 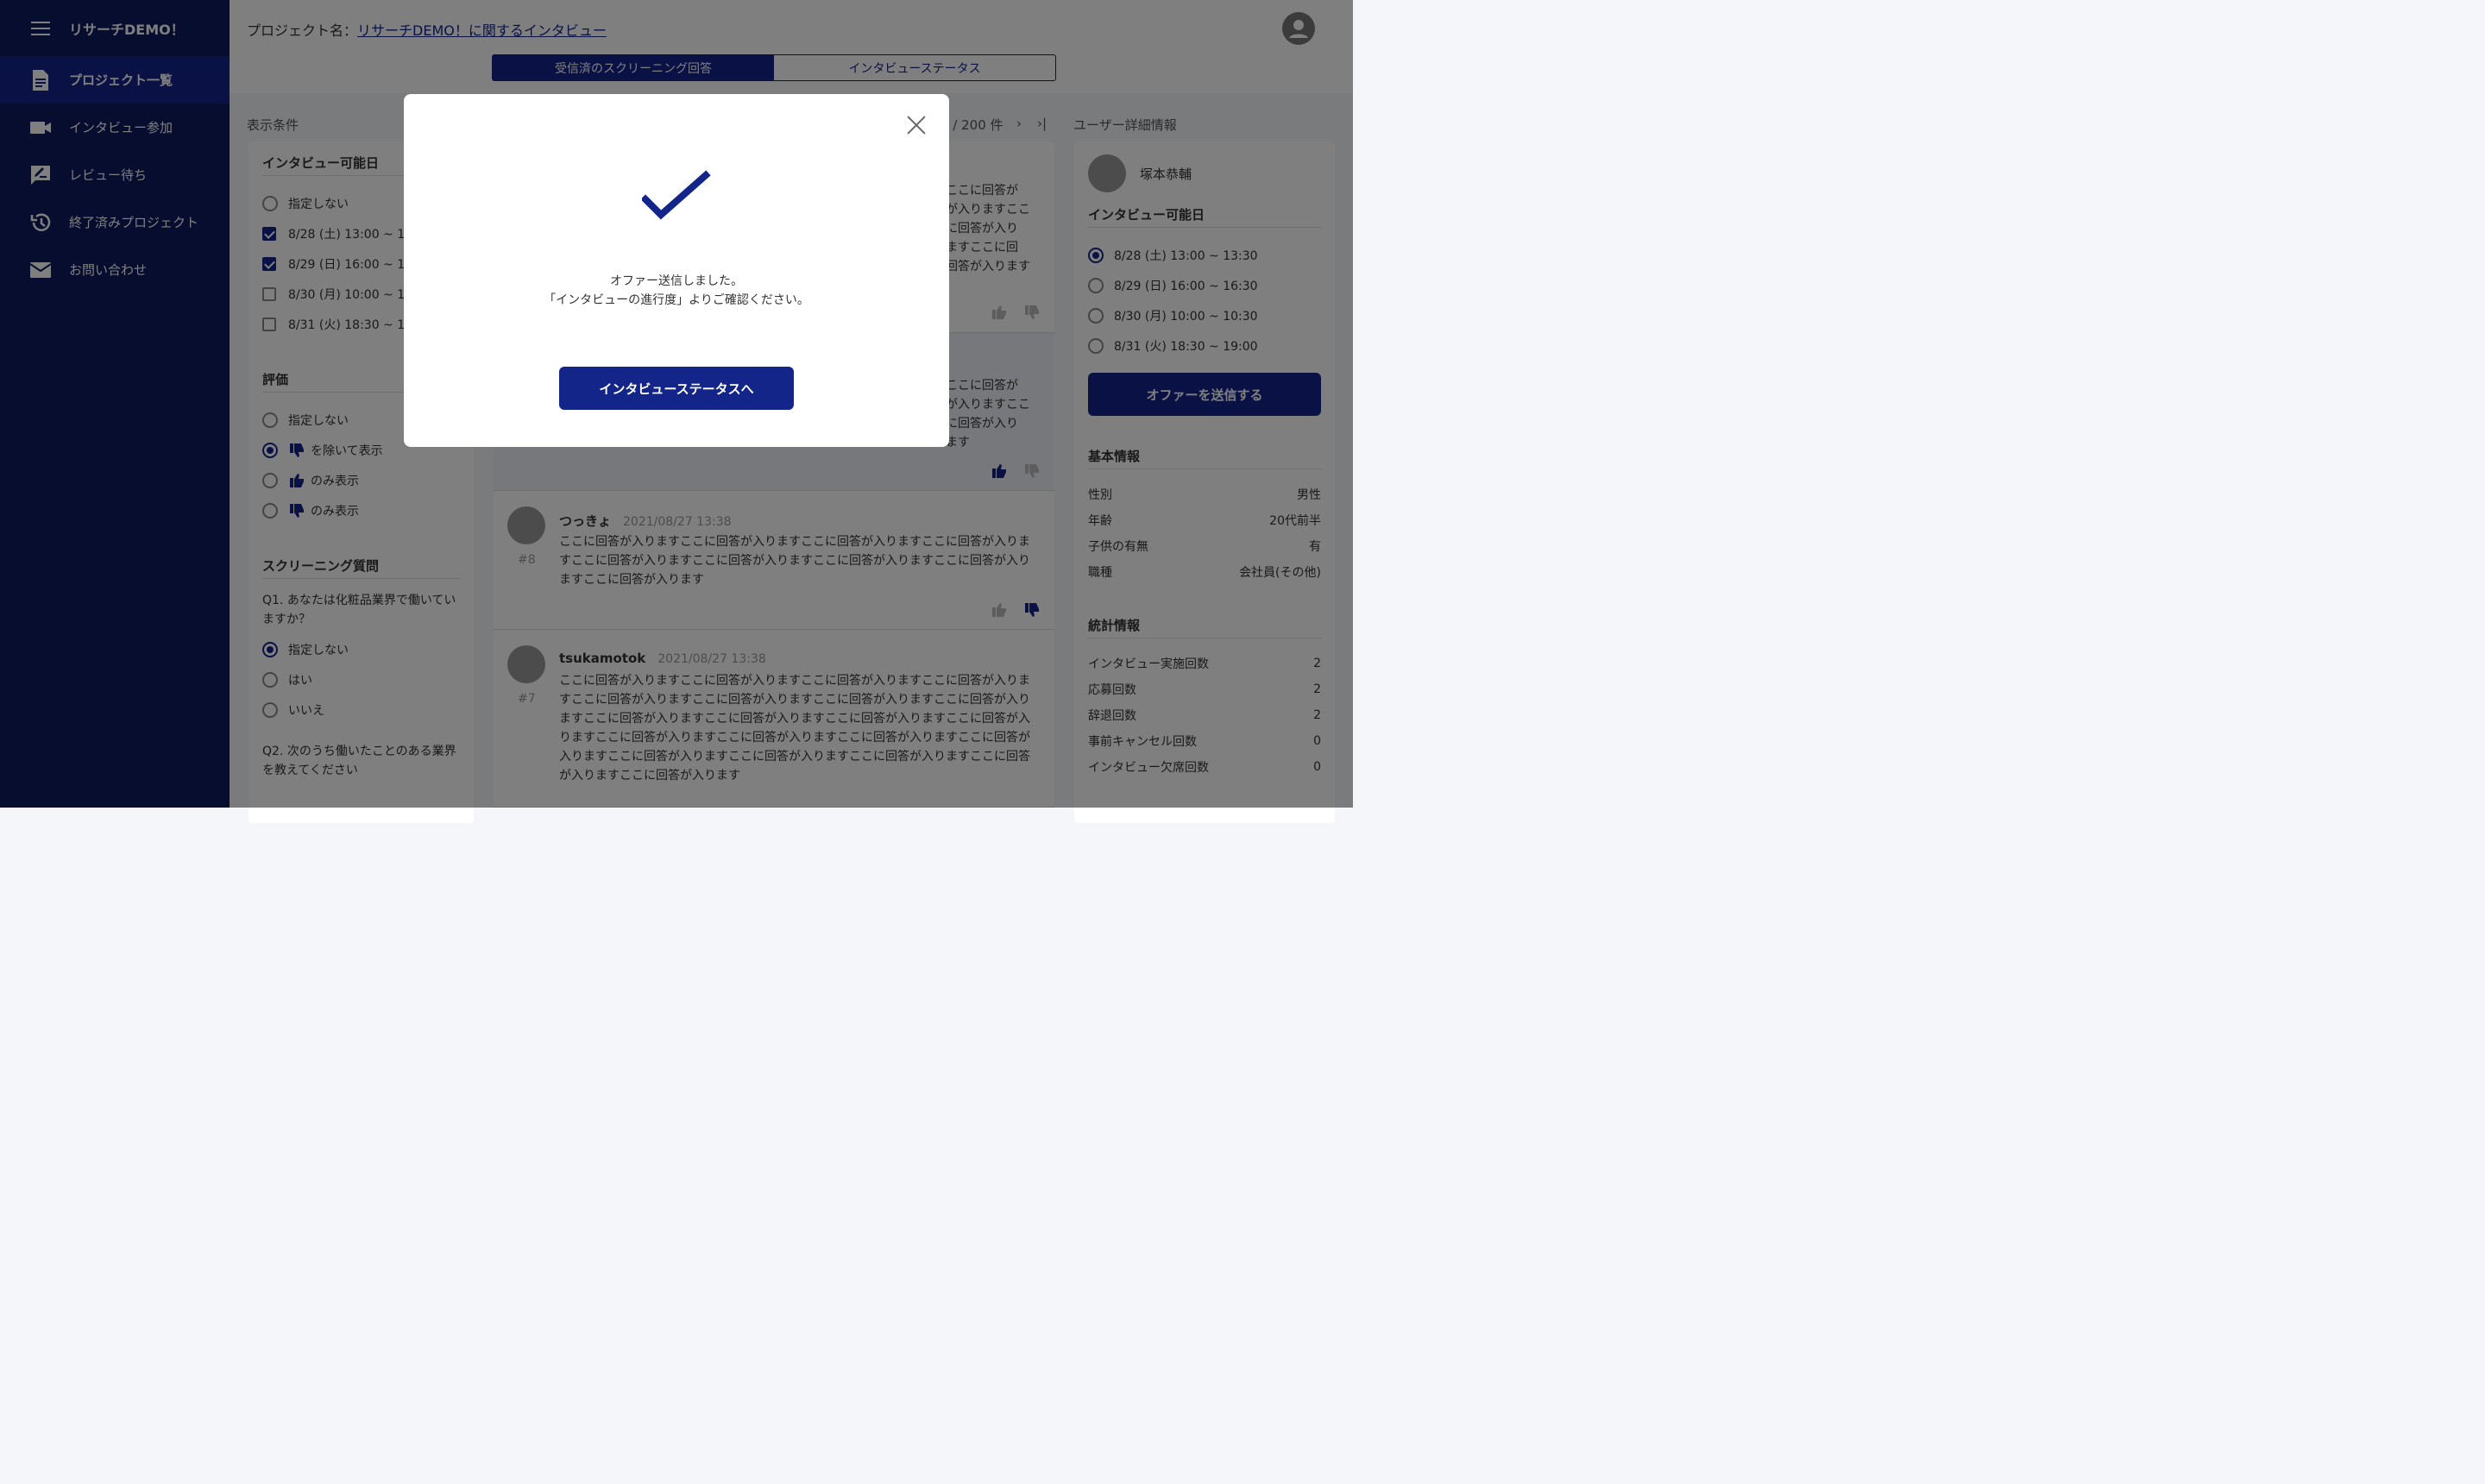 What do you see at coordinates (916, 125) in the screenshot?
I see `close-icon` at bounding box center [916, 125].